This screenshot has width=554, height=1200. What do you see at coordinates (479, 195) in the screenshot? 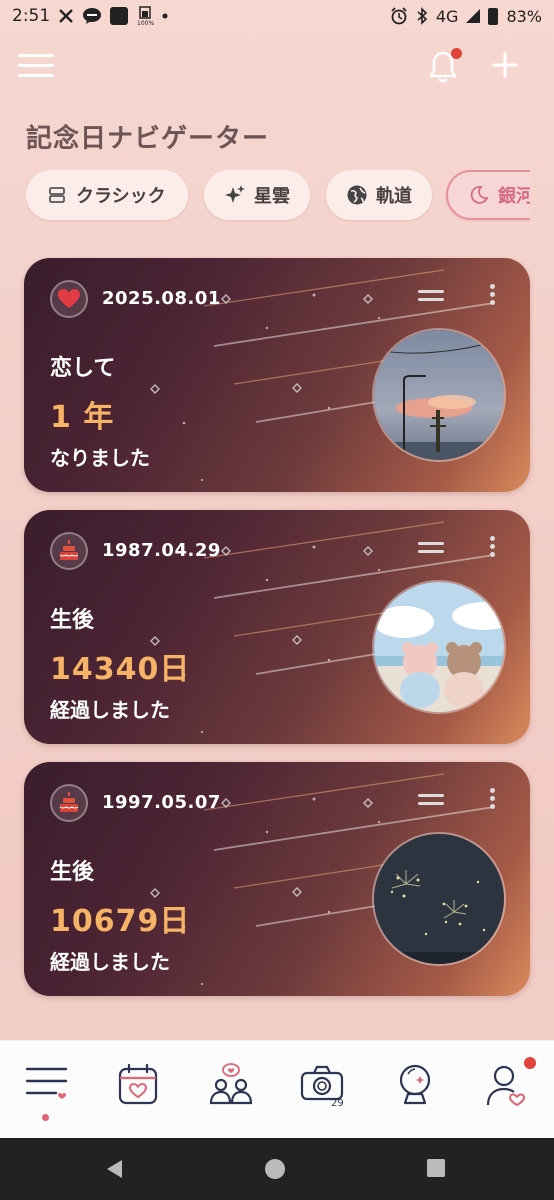
I see `moon-icon` at bounding box center [479, 195].